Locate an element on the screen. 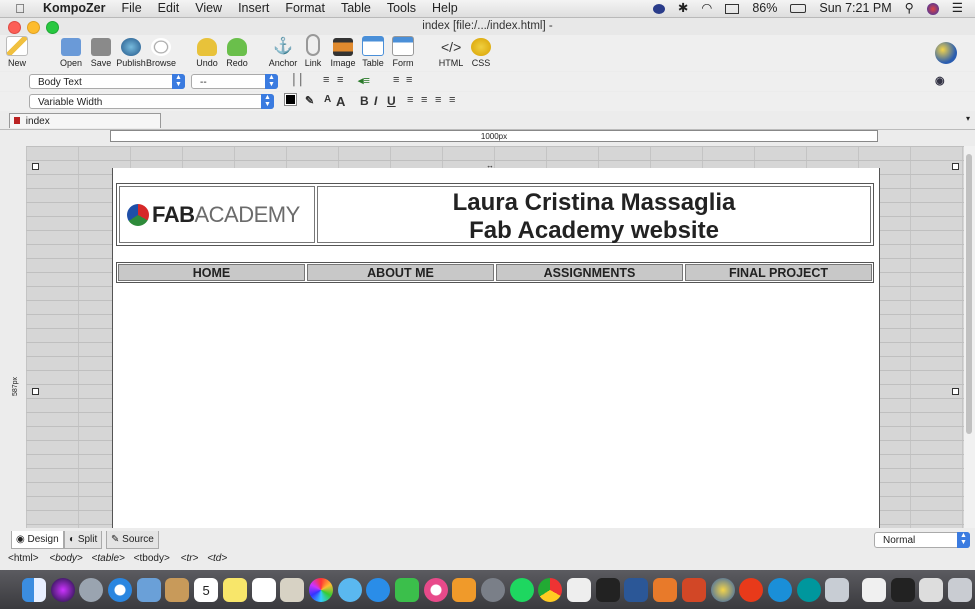  logo-cell: FABACADEMY is located at coordinates (217, 214).